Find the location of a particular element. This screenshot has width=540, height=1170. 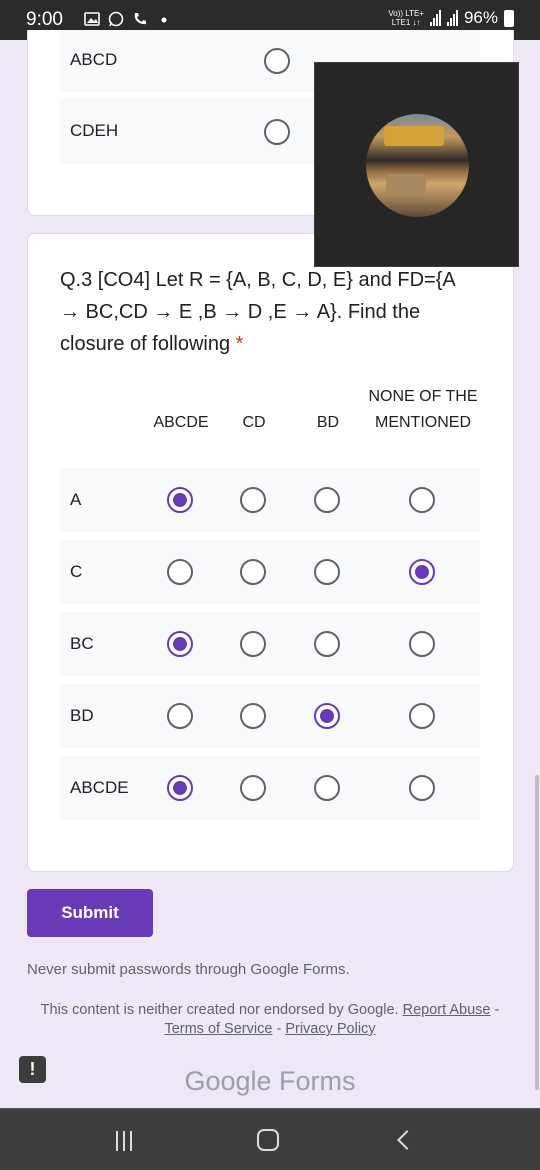

video-thumbnail is located at coordinates (417, 165).